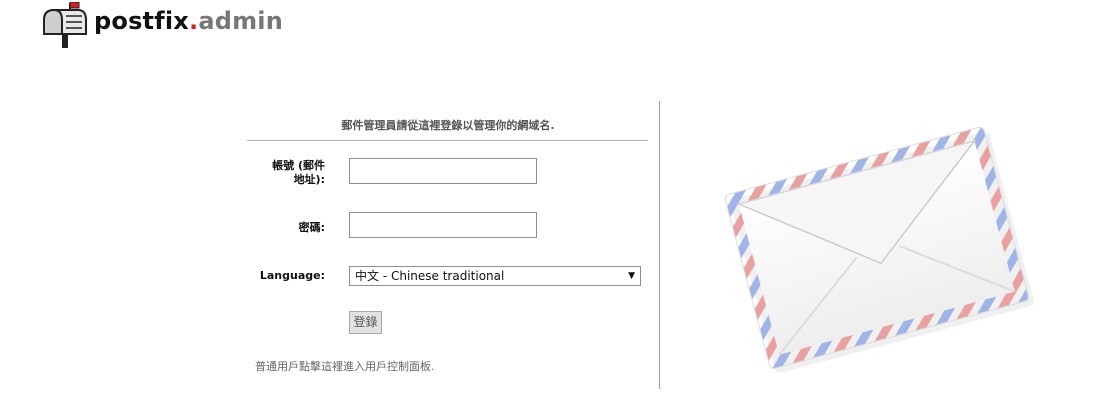 This screenshot has height=404, width=1113. I want to click on mailbox-icon, so click(65, 25).